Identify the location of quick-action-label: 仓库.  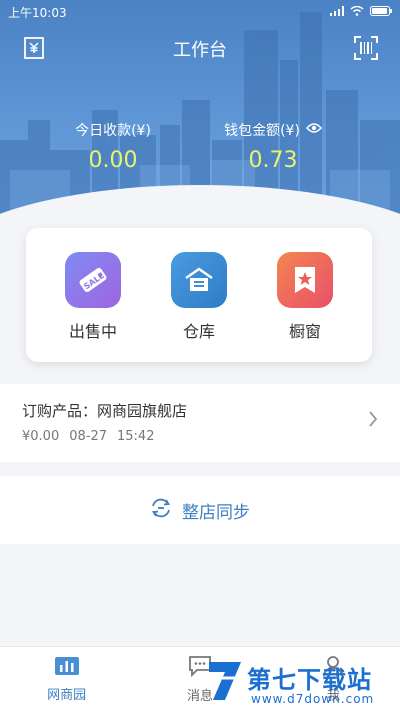
(198, 331).